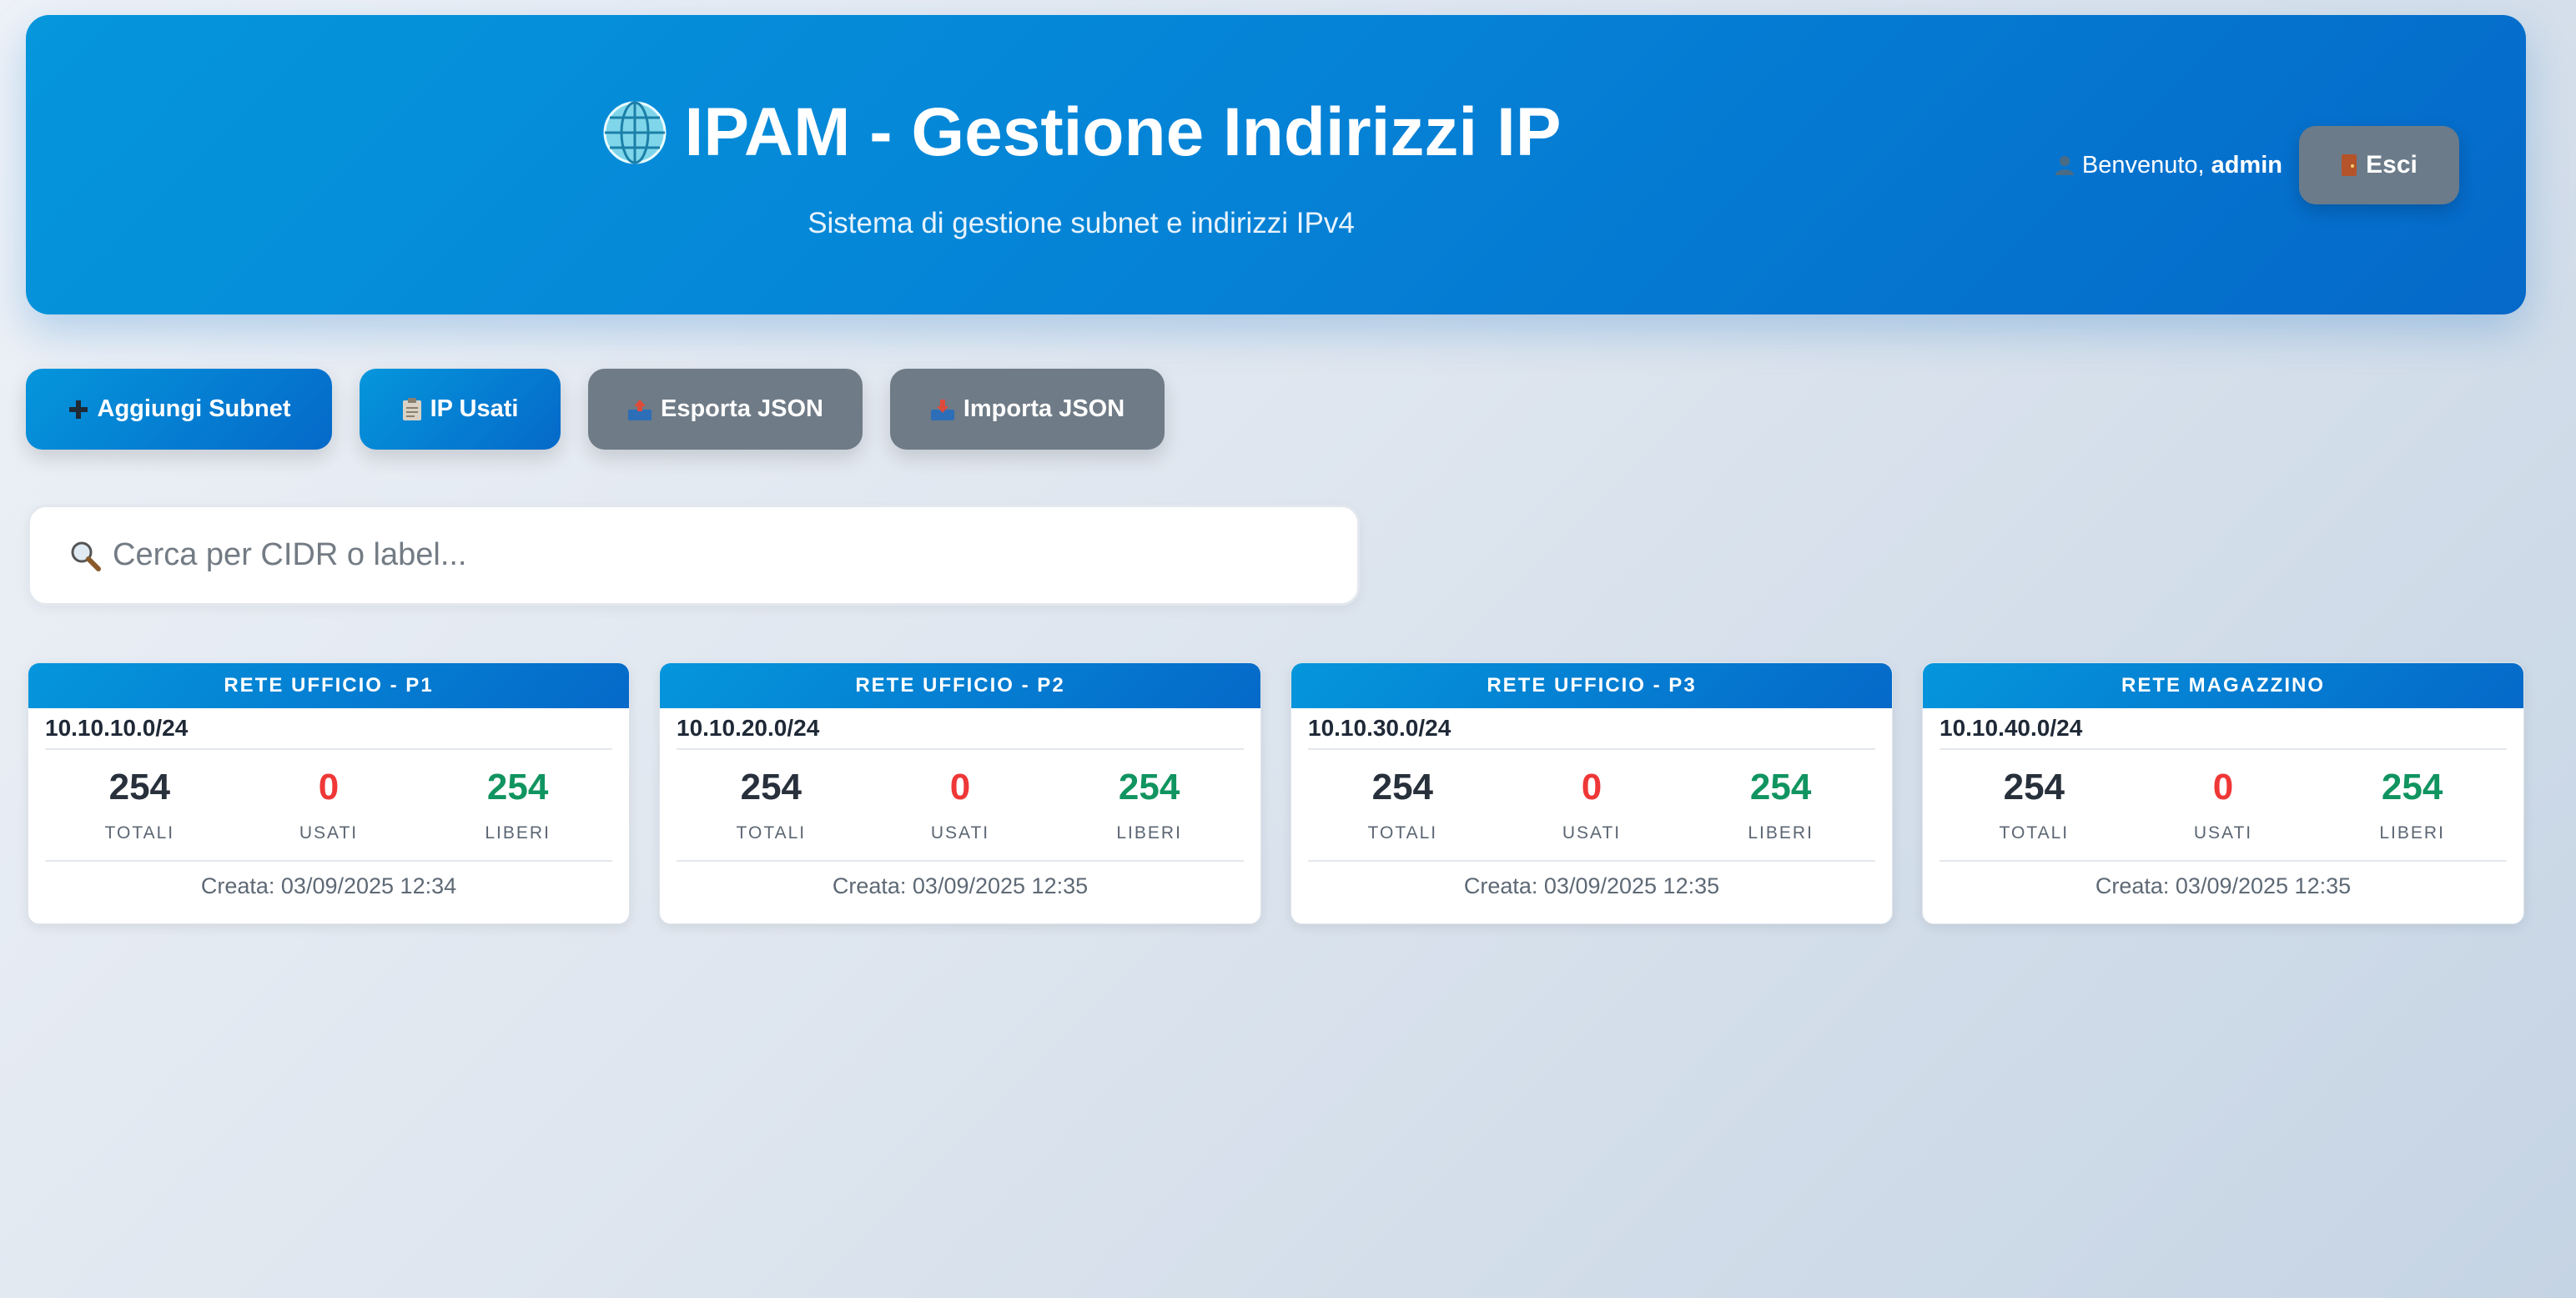  Describe the element at coordinates (328, 885) in the screenshot. I see `created-date: Creata: 03/09/2025 12:34` at that location.